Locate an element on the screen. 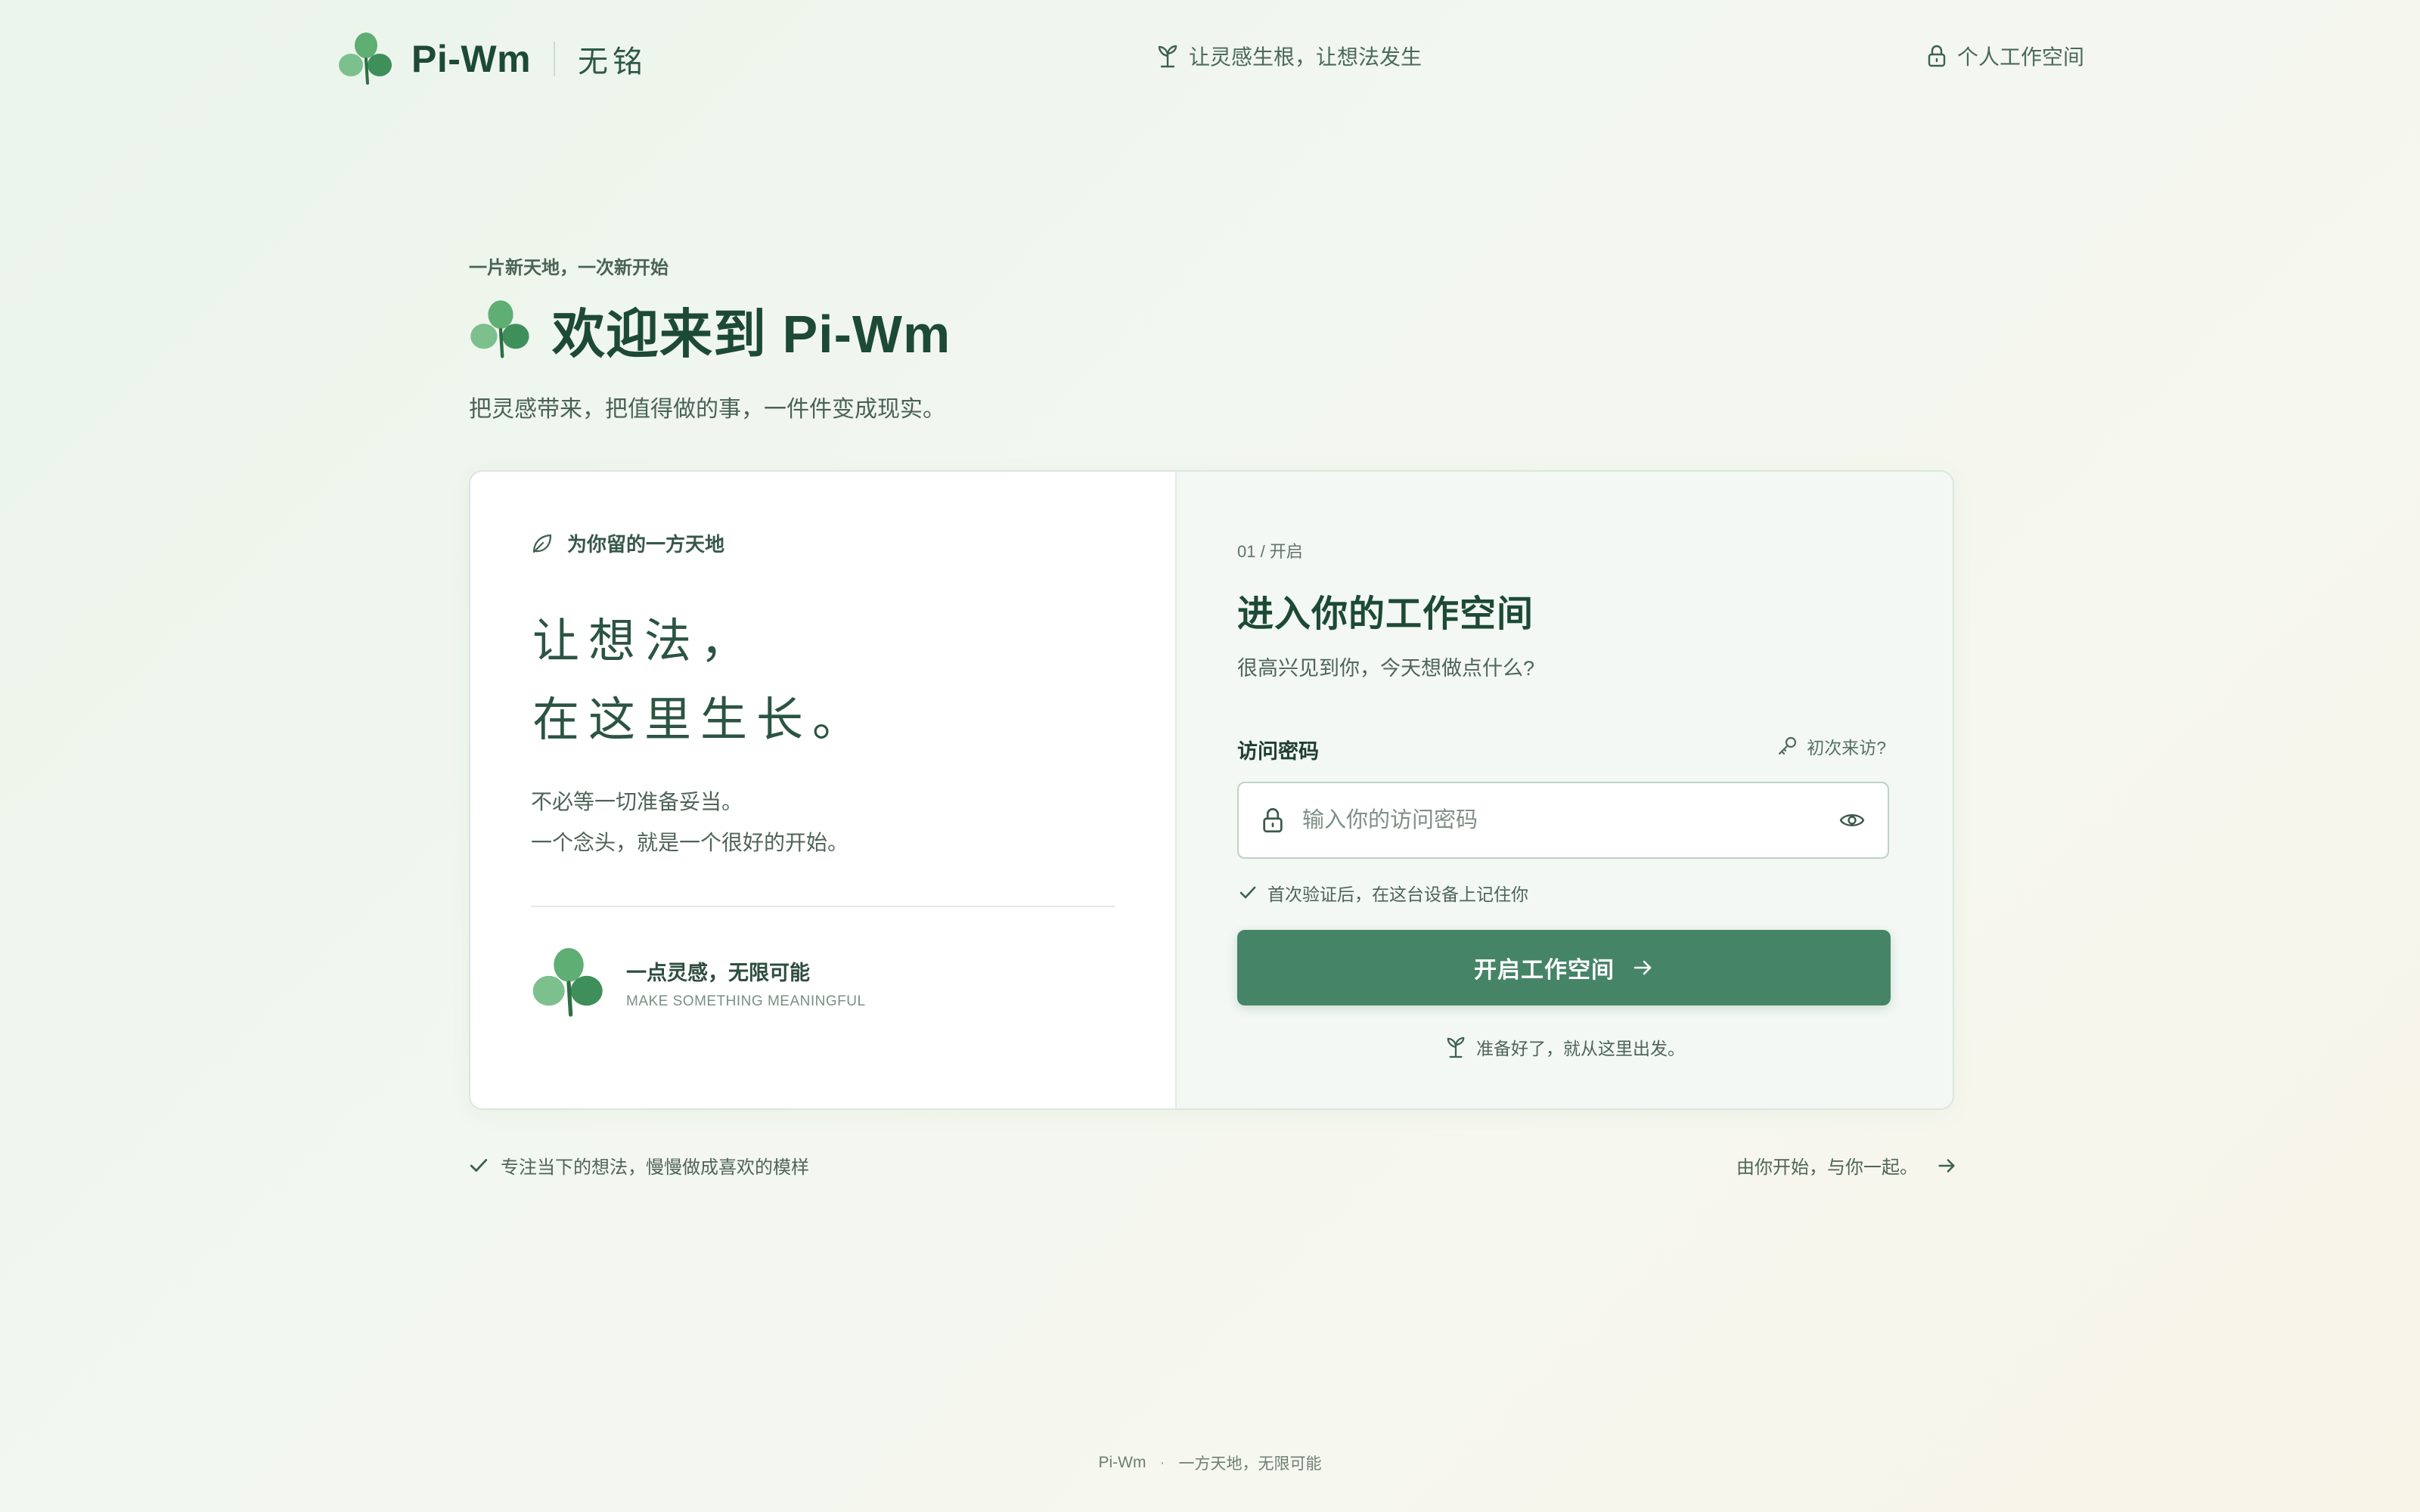 This screenshot has width=2420, height=1512. open-workspace-button: 开启工作空间 is located at coordinates (1564, 967).